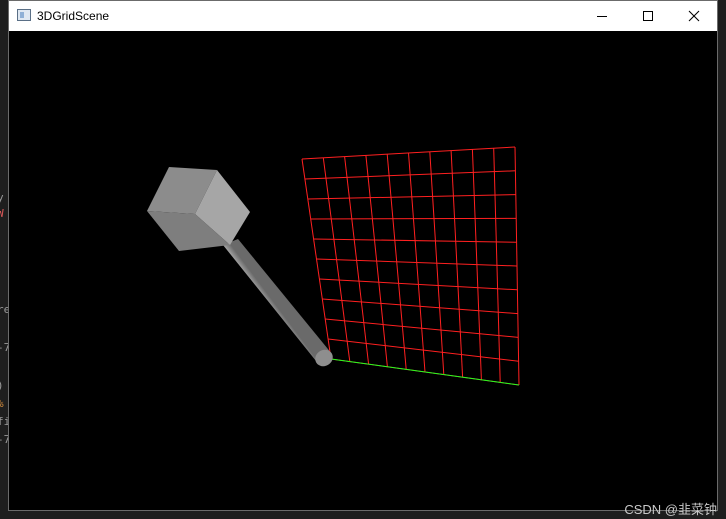 The height and width of the screenshot is (519, 726). Describe the element at coordinates (2, 404) in the screenshot. I see `editor-fragment: %` at that location.